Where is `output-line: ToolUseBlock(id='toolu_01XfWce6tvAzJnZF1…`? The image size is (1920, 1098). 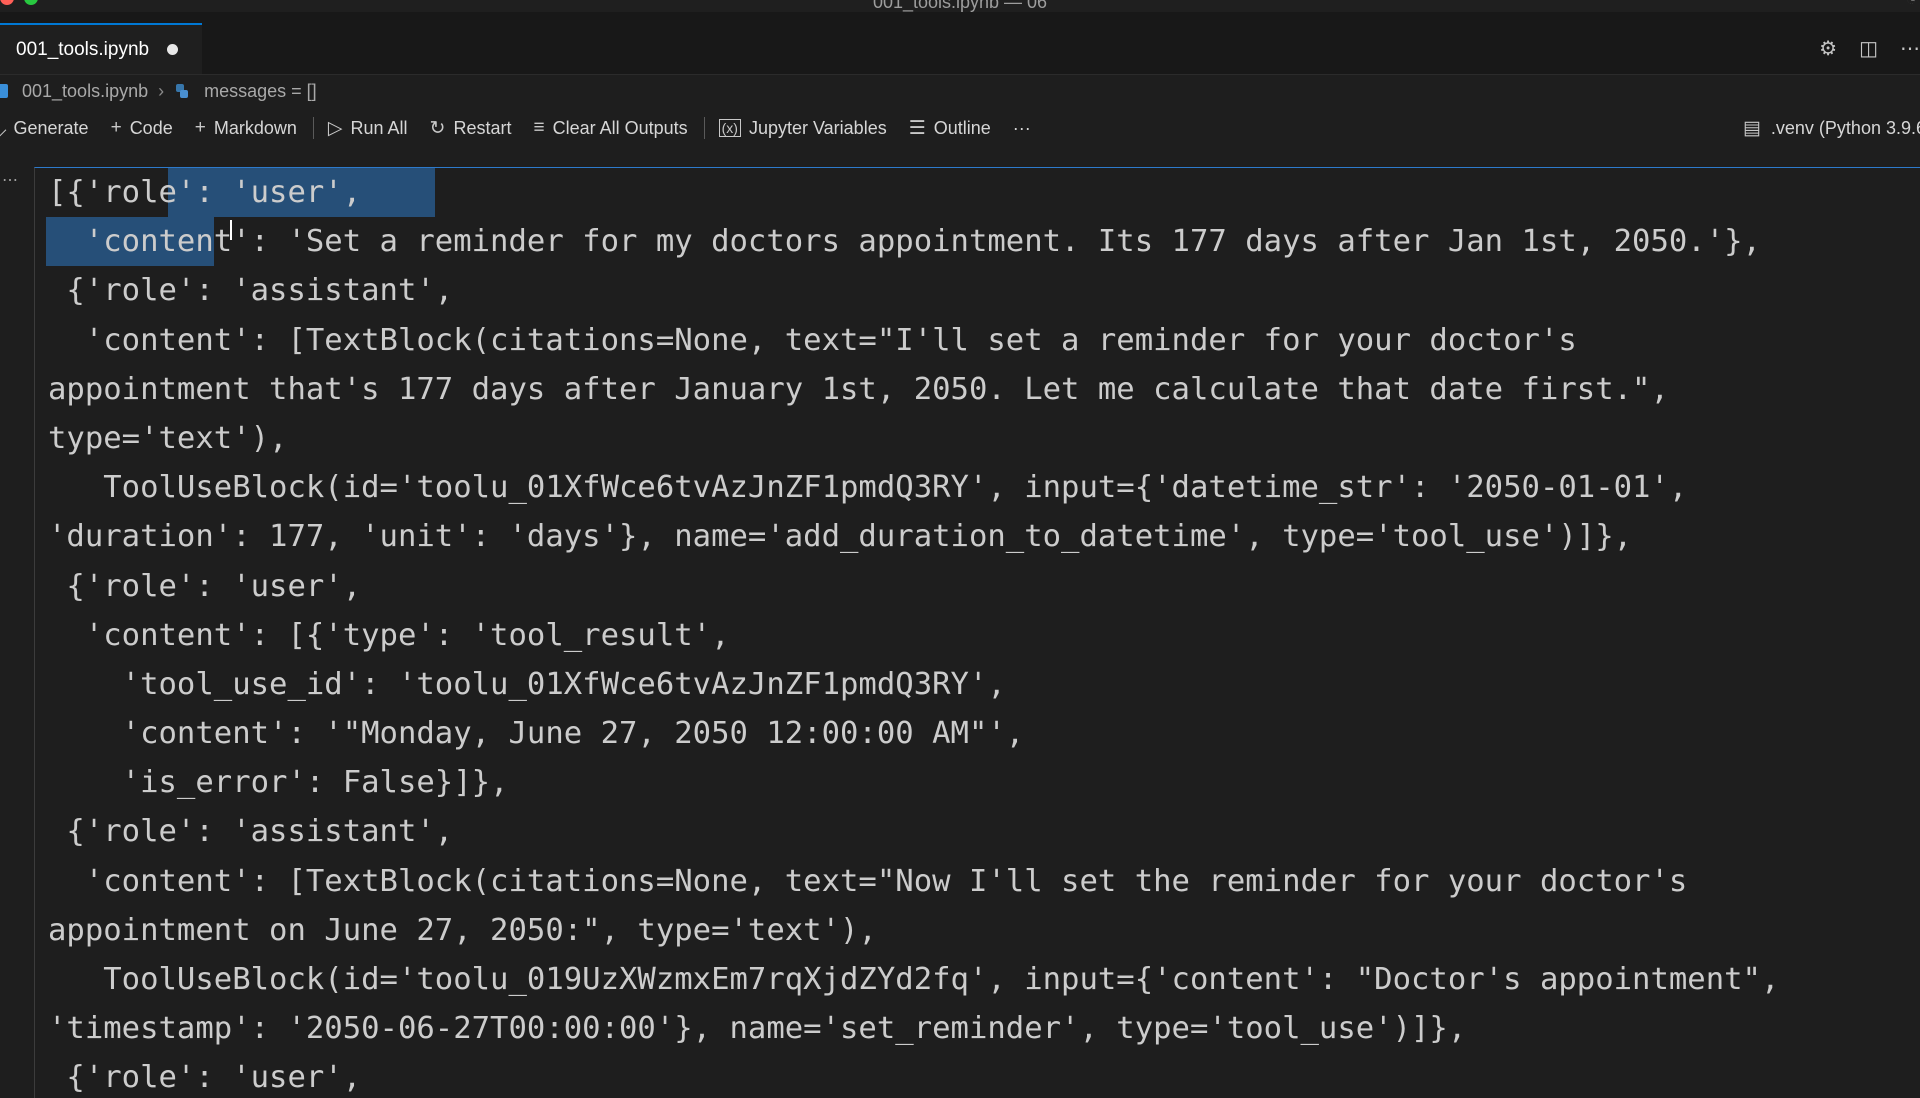 output-line: ToolUseBlock(id='toolu_01XfWce6tvAzJnZF1… is located at coordinates (868, 488).